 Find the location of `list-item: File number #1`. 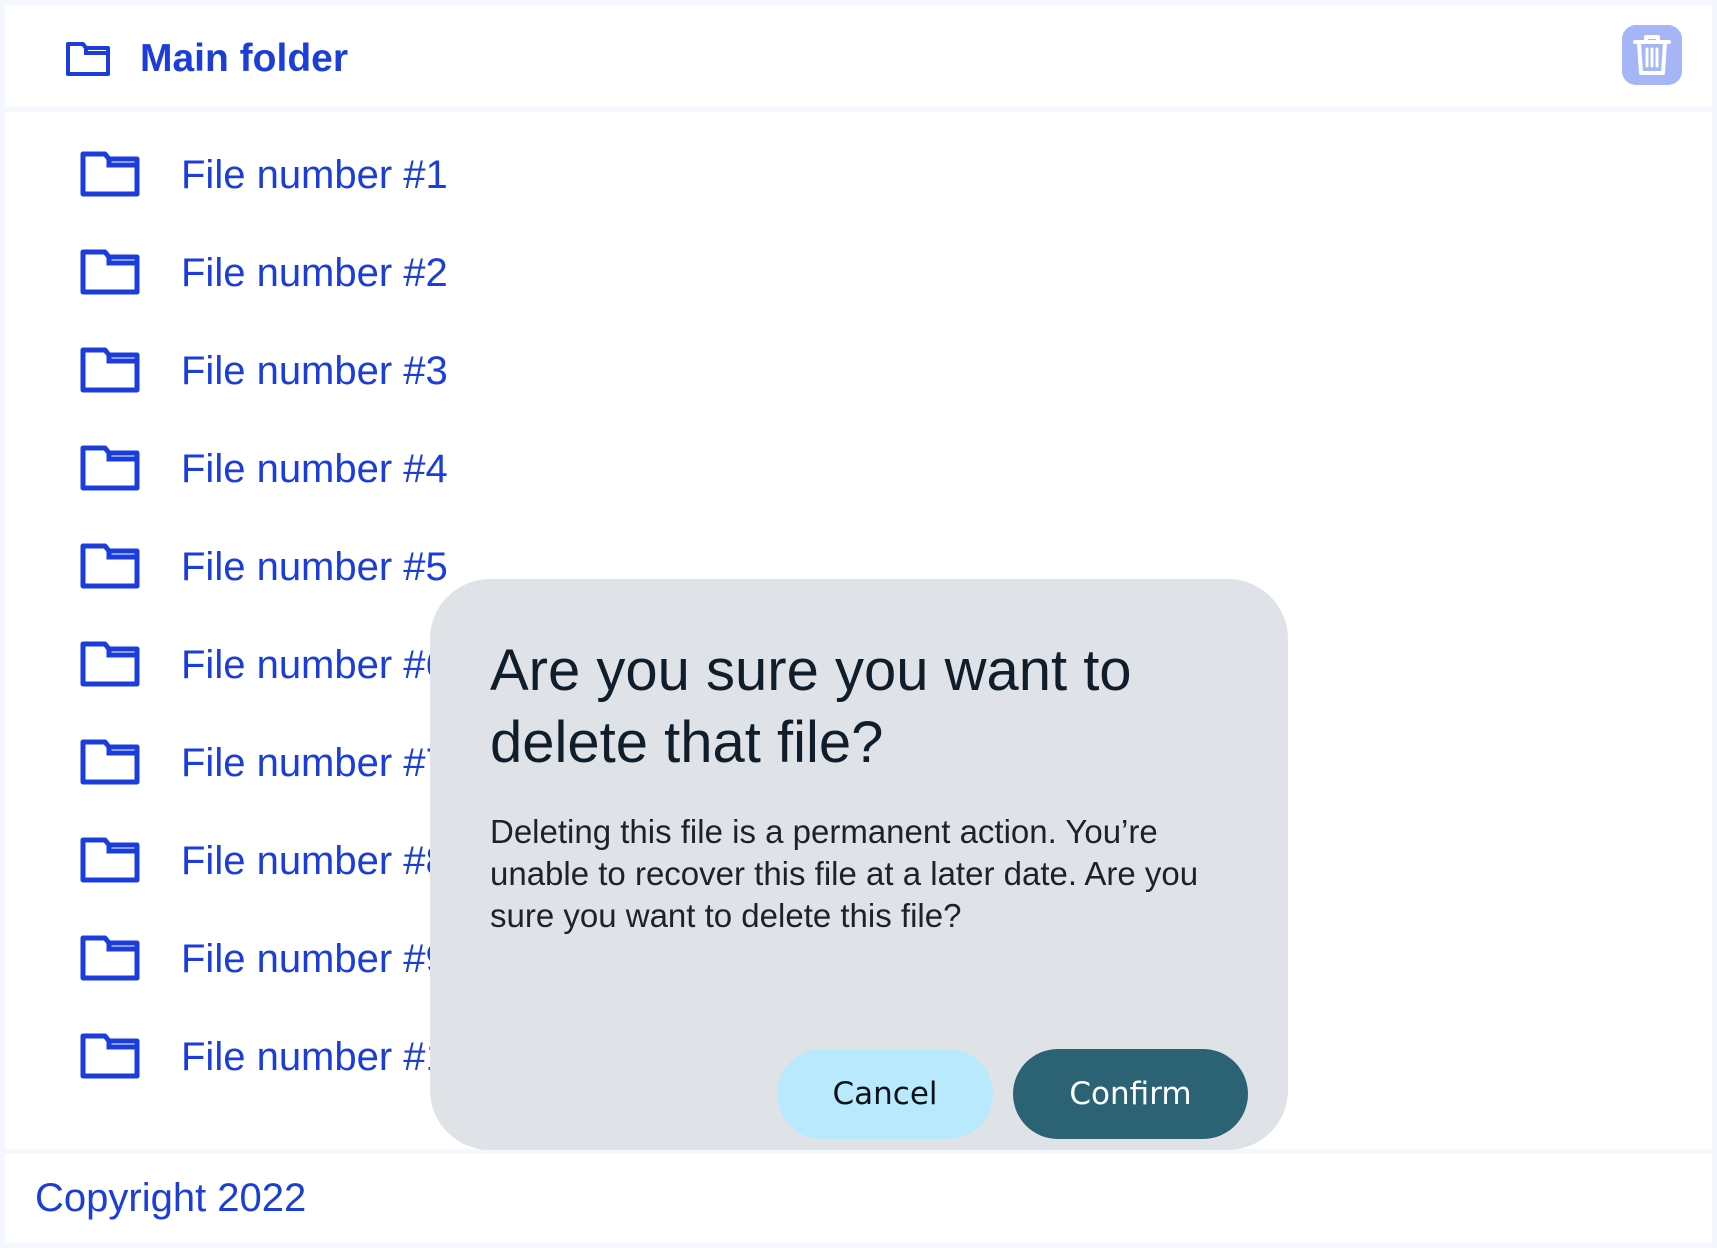

list-item: File number #1 is located at coordinates (305, 174).